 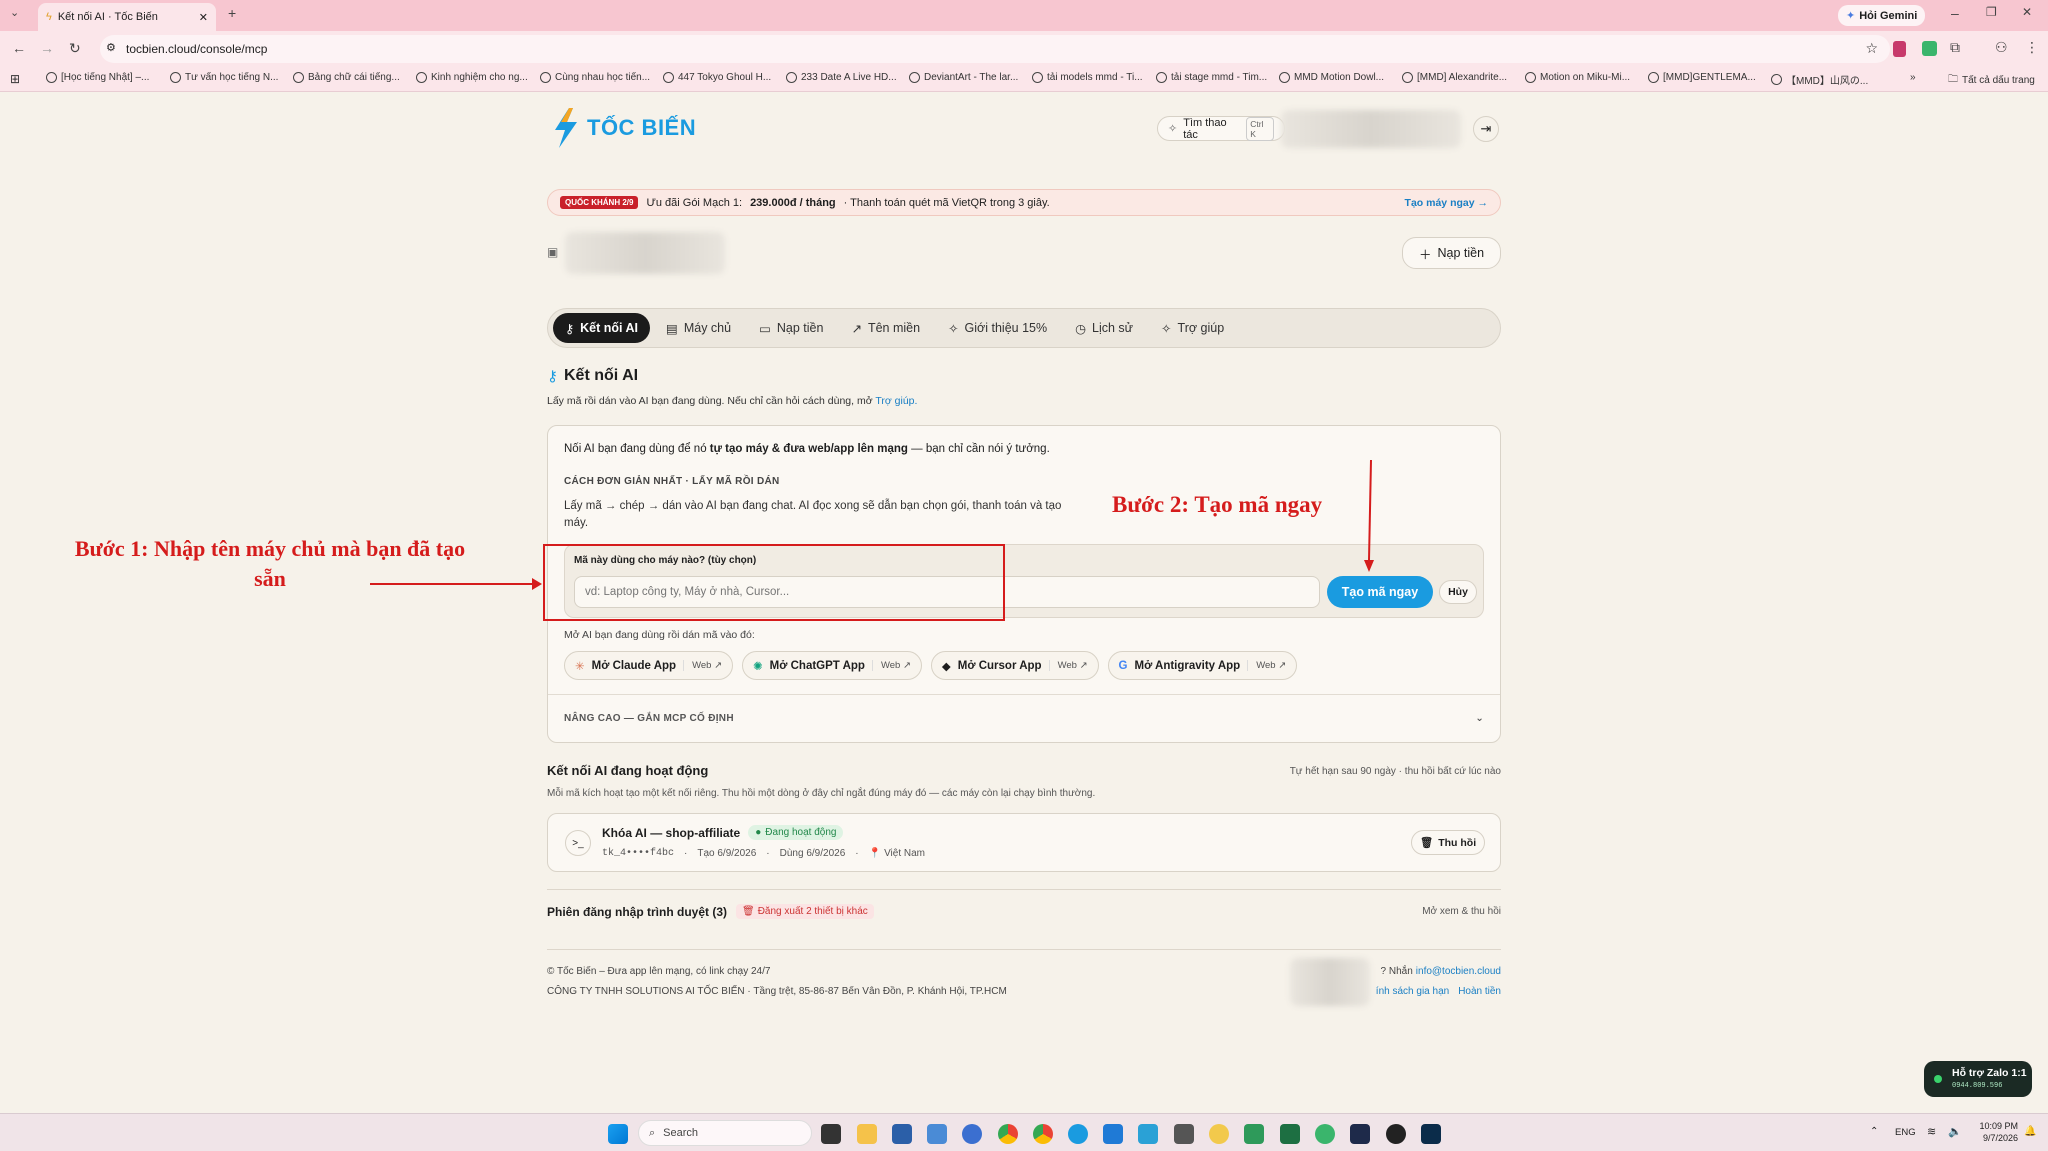 I want to click on chevron-down-icon: ⌄, so click(x=1479, y=718).